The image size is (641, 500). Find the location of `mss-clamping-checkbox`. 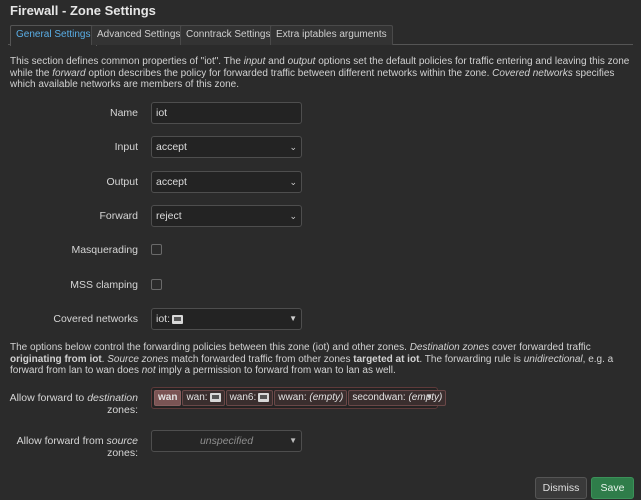

mss-clamping-checkbox is located at coordinates (156, 284).